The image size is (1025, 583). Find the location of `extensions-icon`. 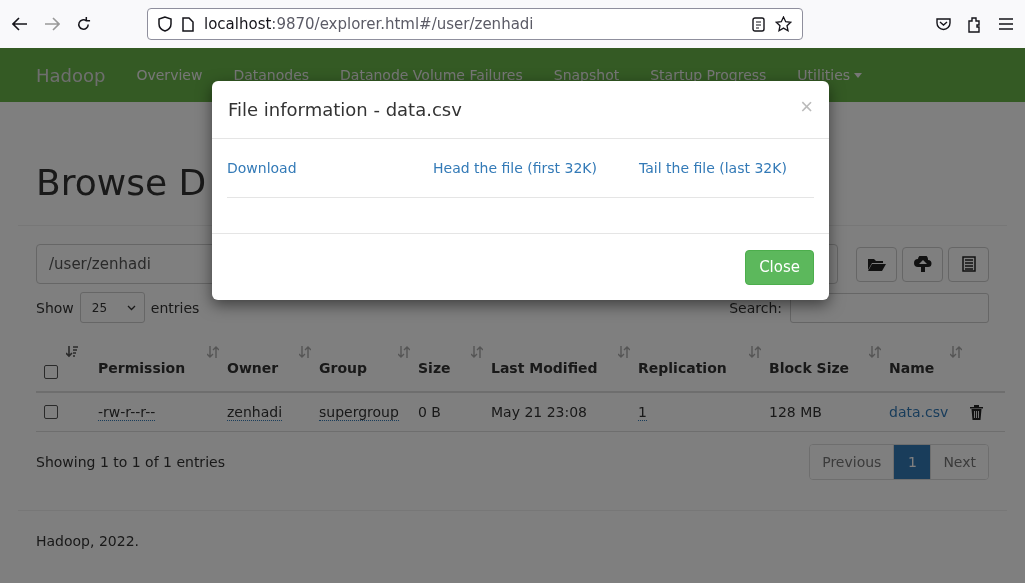

extensions-icon is located at coordinates (975, 24).